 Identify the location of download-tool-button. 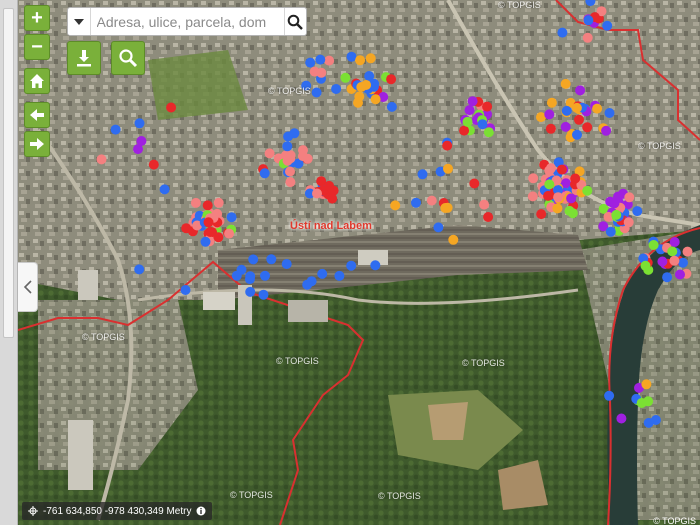
(84, 58).